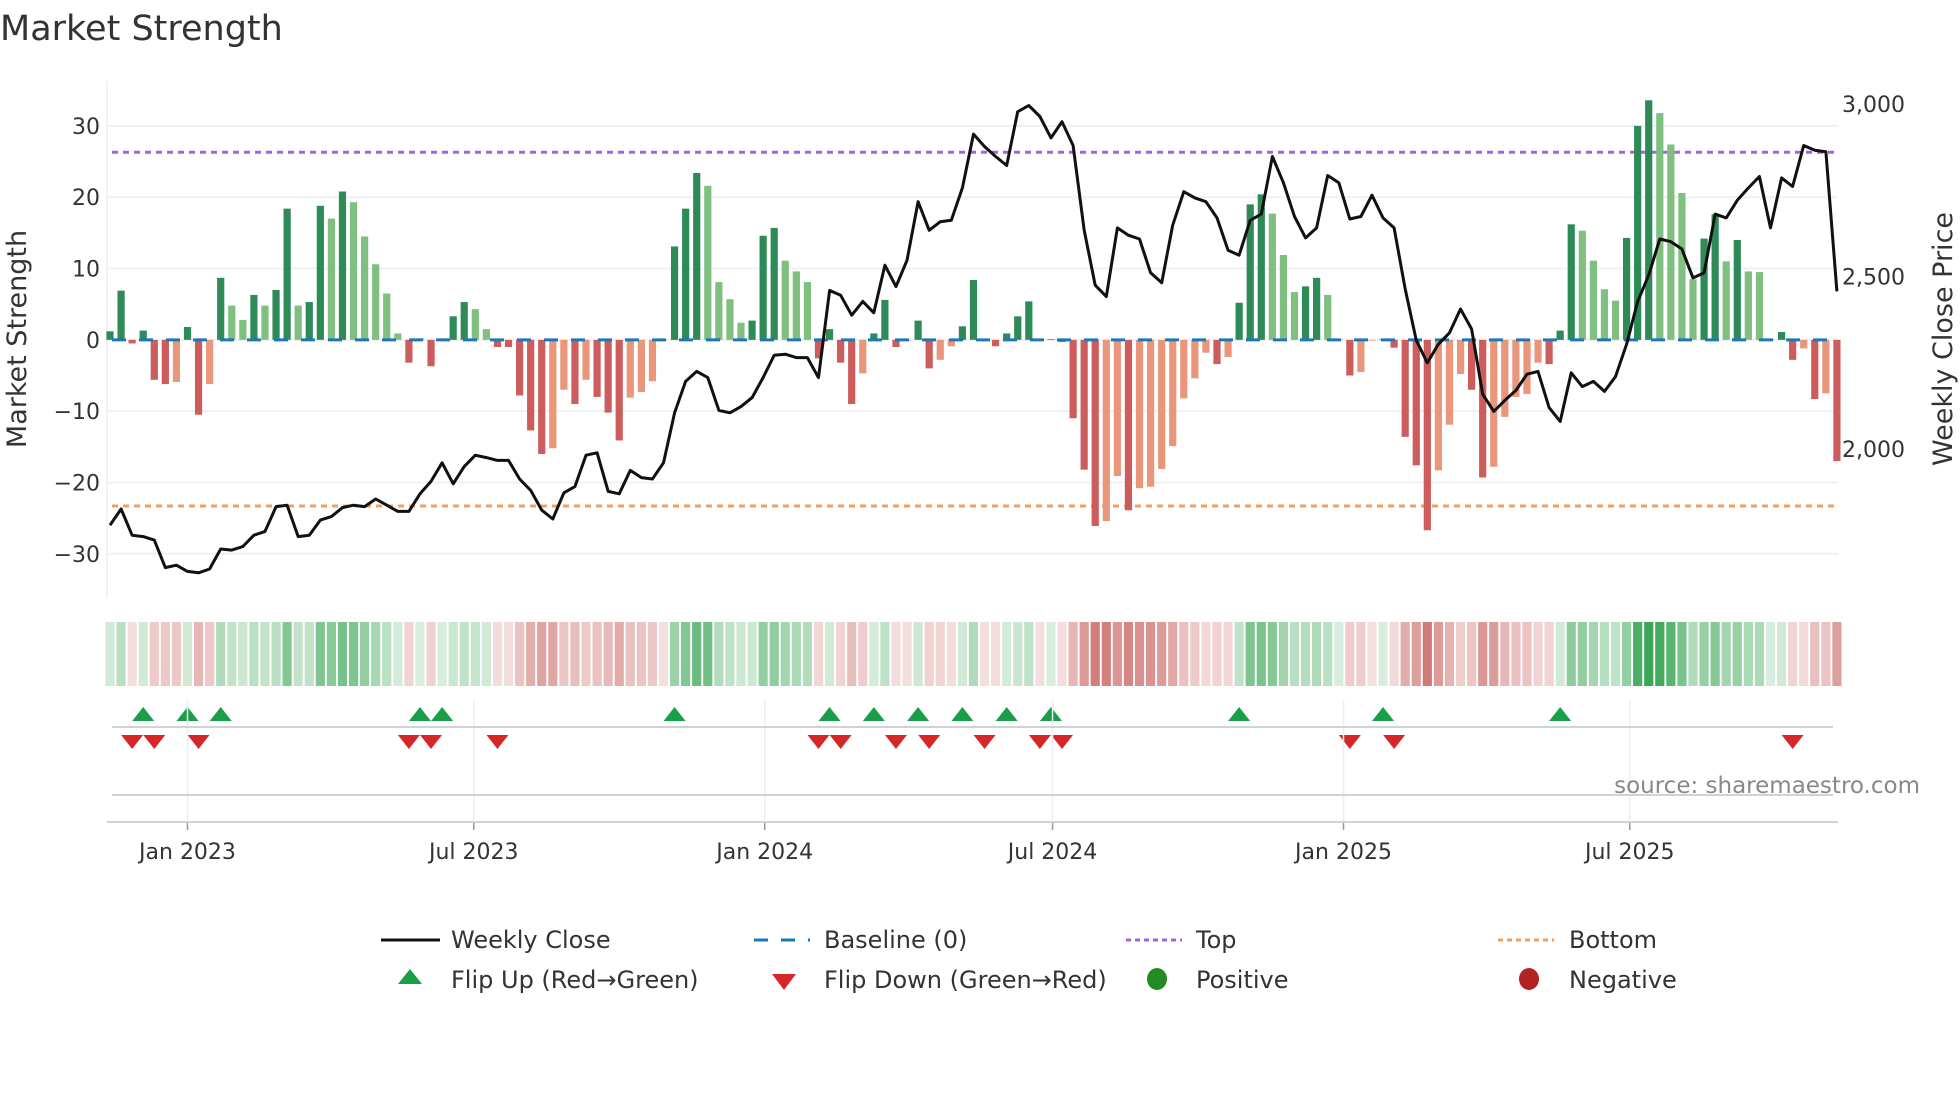 The width and height of the screenshot is (1960, 1106). I want to click on legend-label: Positive, so click(1242, 980).